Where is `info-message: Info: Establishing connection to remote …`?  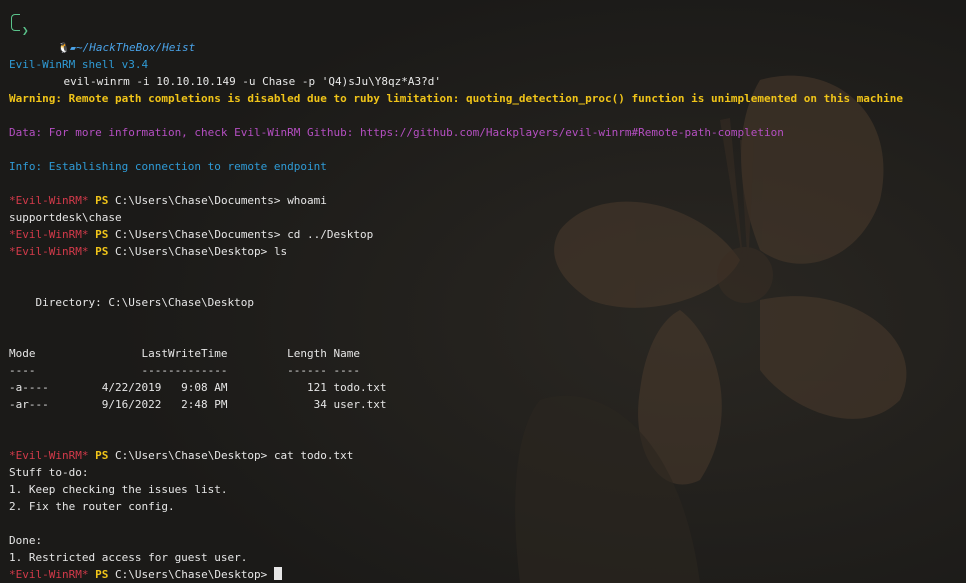
info-message: Info: Establishing connection to remote … is located at coordinates (168, 166).